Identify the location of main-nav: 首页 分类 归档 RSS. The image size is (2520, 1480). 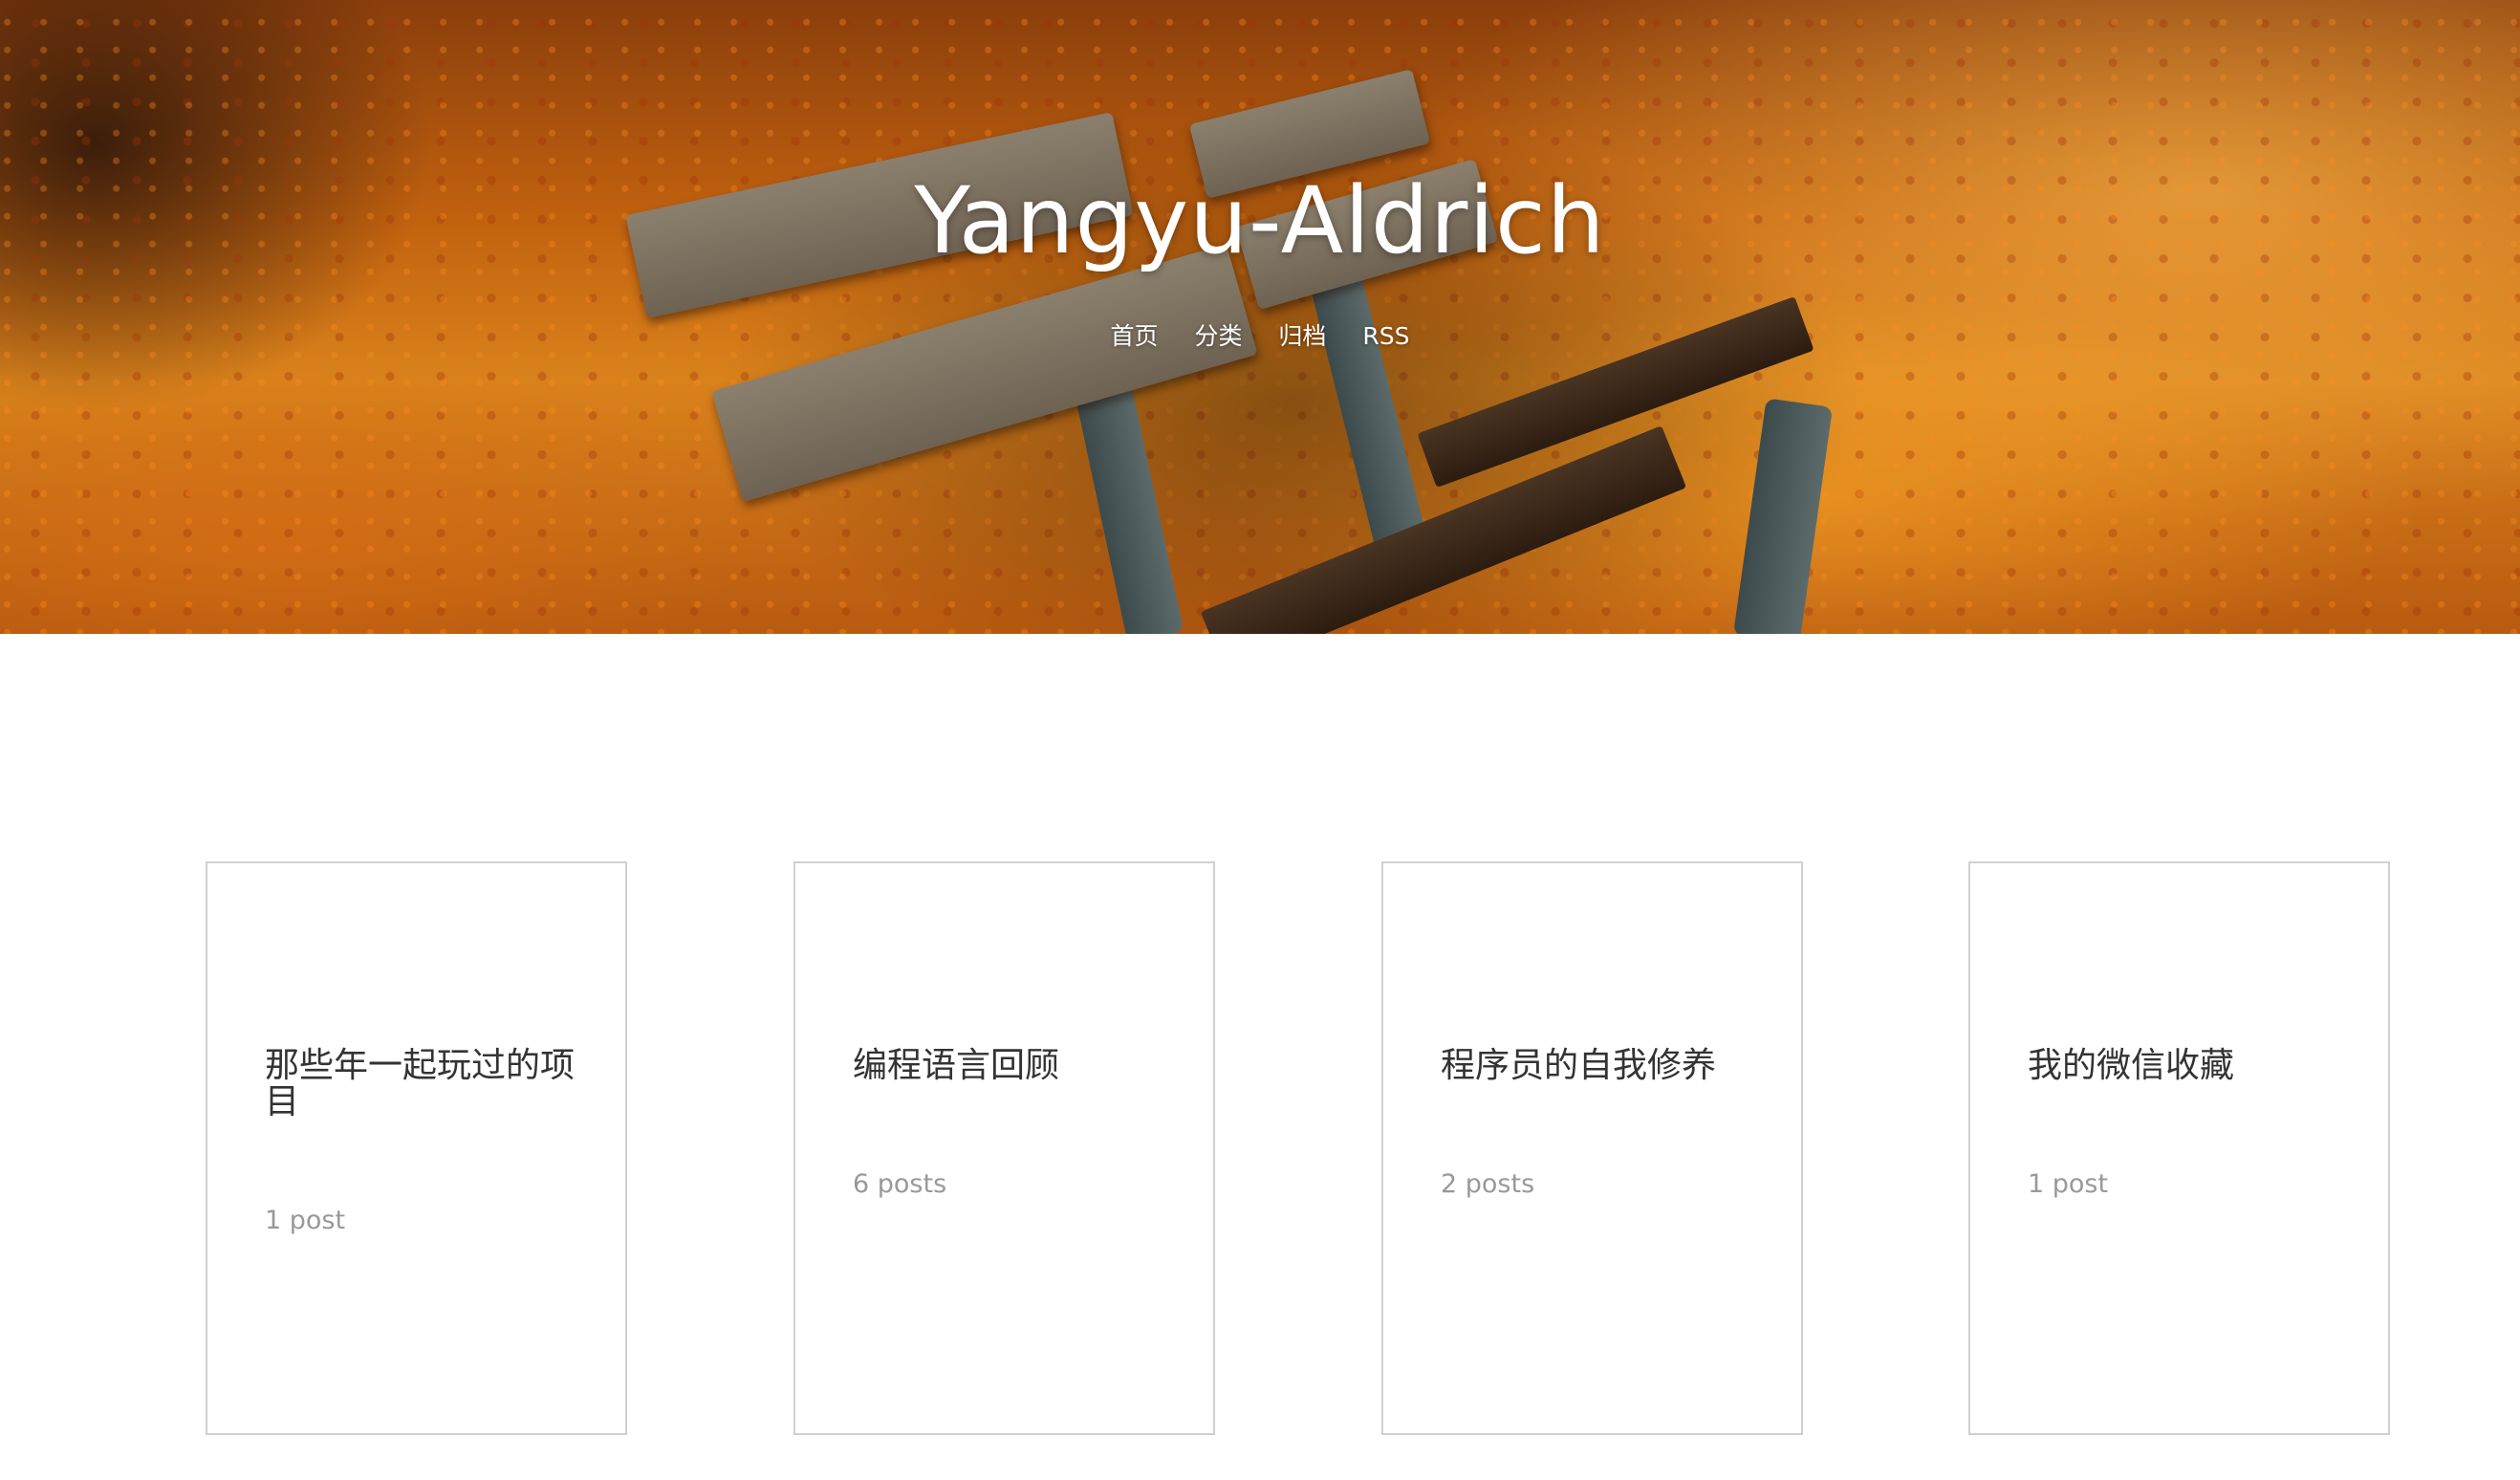
(1260, 334).